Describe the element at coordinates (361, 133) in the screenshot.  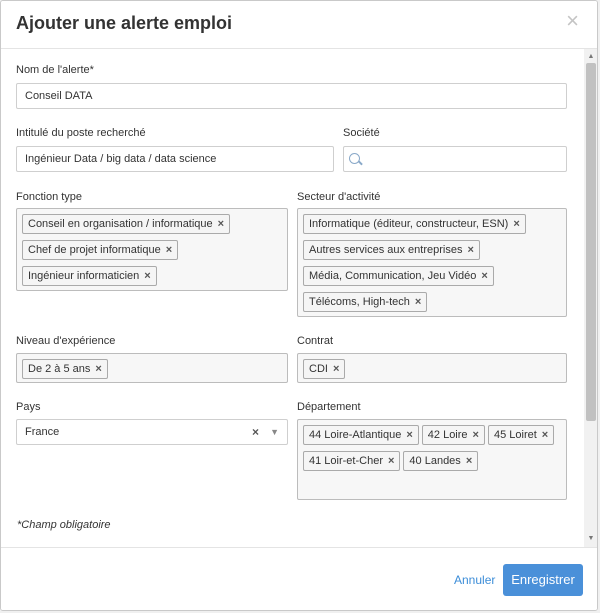
I see `company-label: Société` at that location.